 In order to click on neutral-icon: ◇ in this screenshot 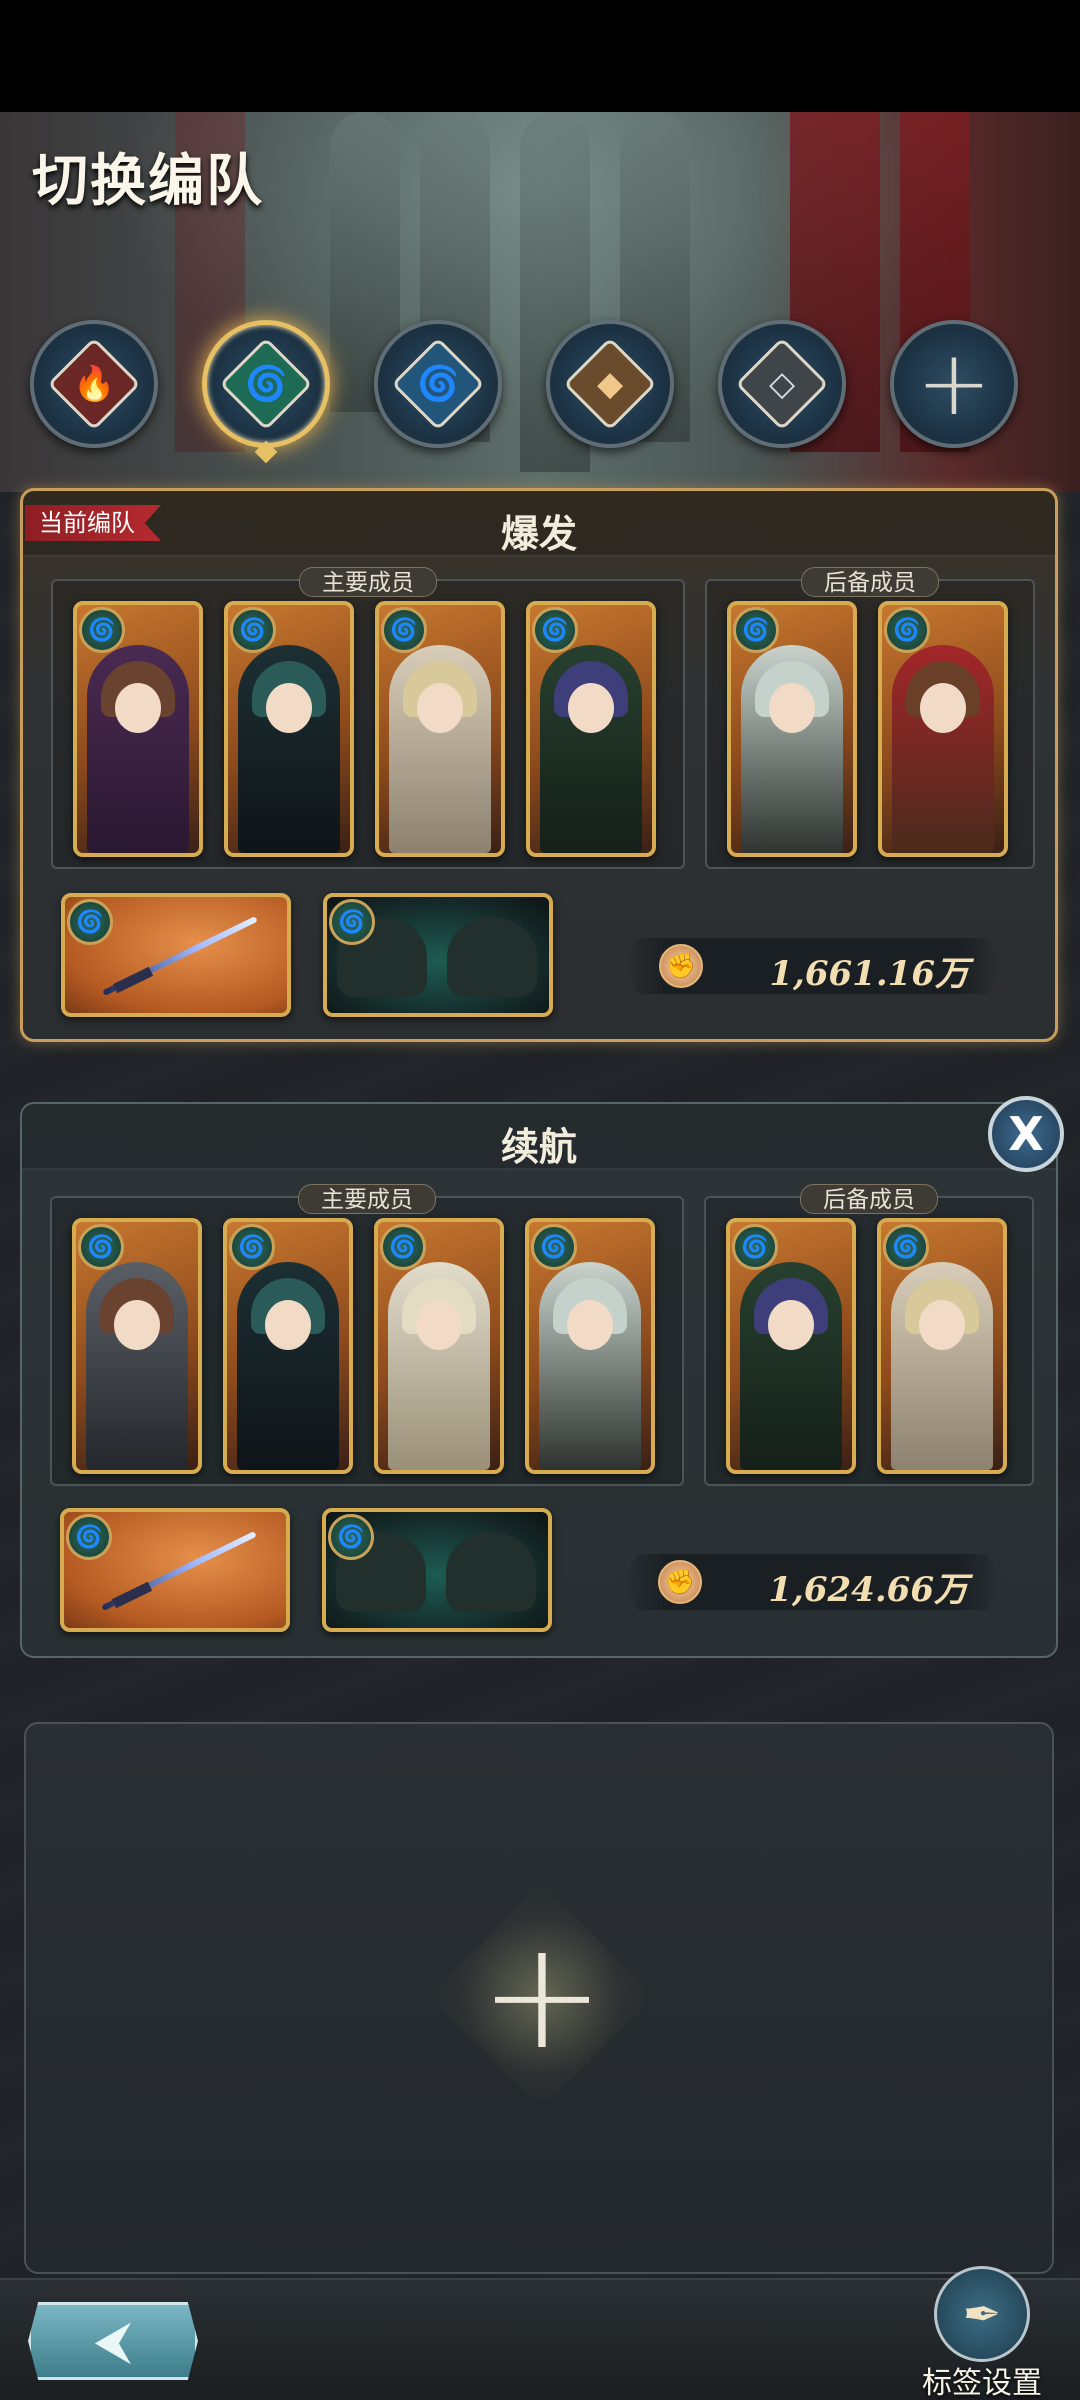, I will do `click(782, 384)`.